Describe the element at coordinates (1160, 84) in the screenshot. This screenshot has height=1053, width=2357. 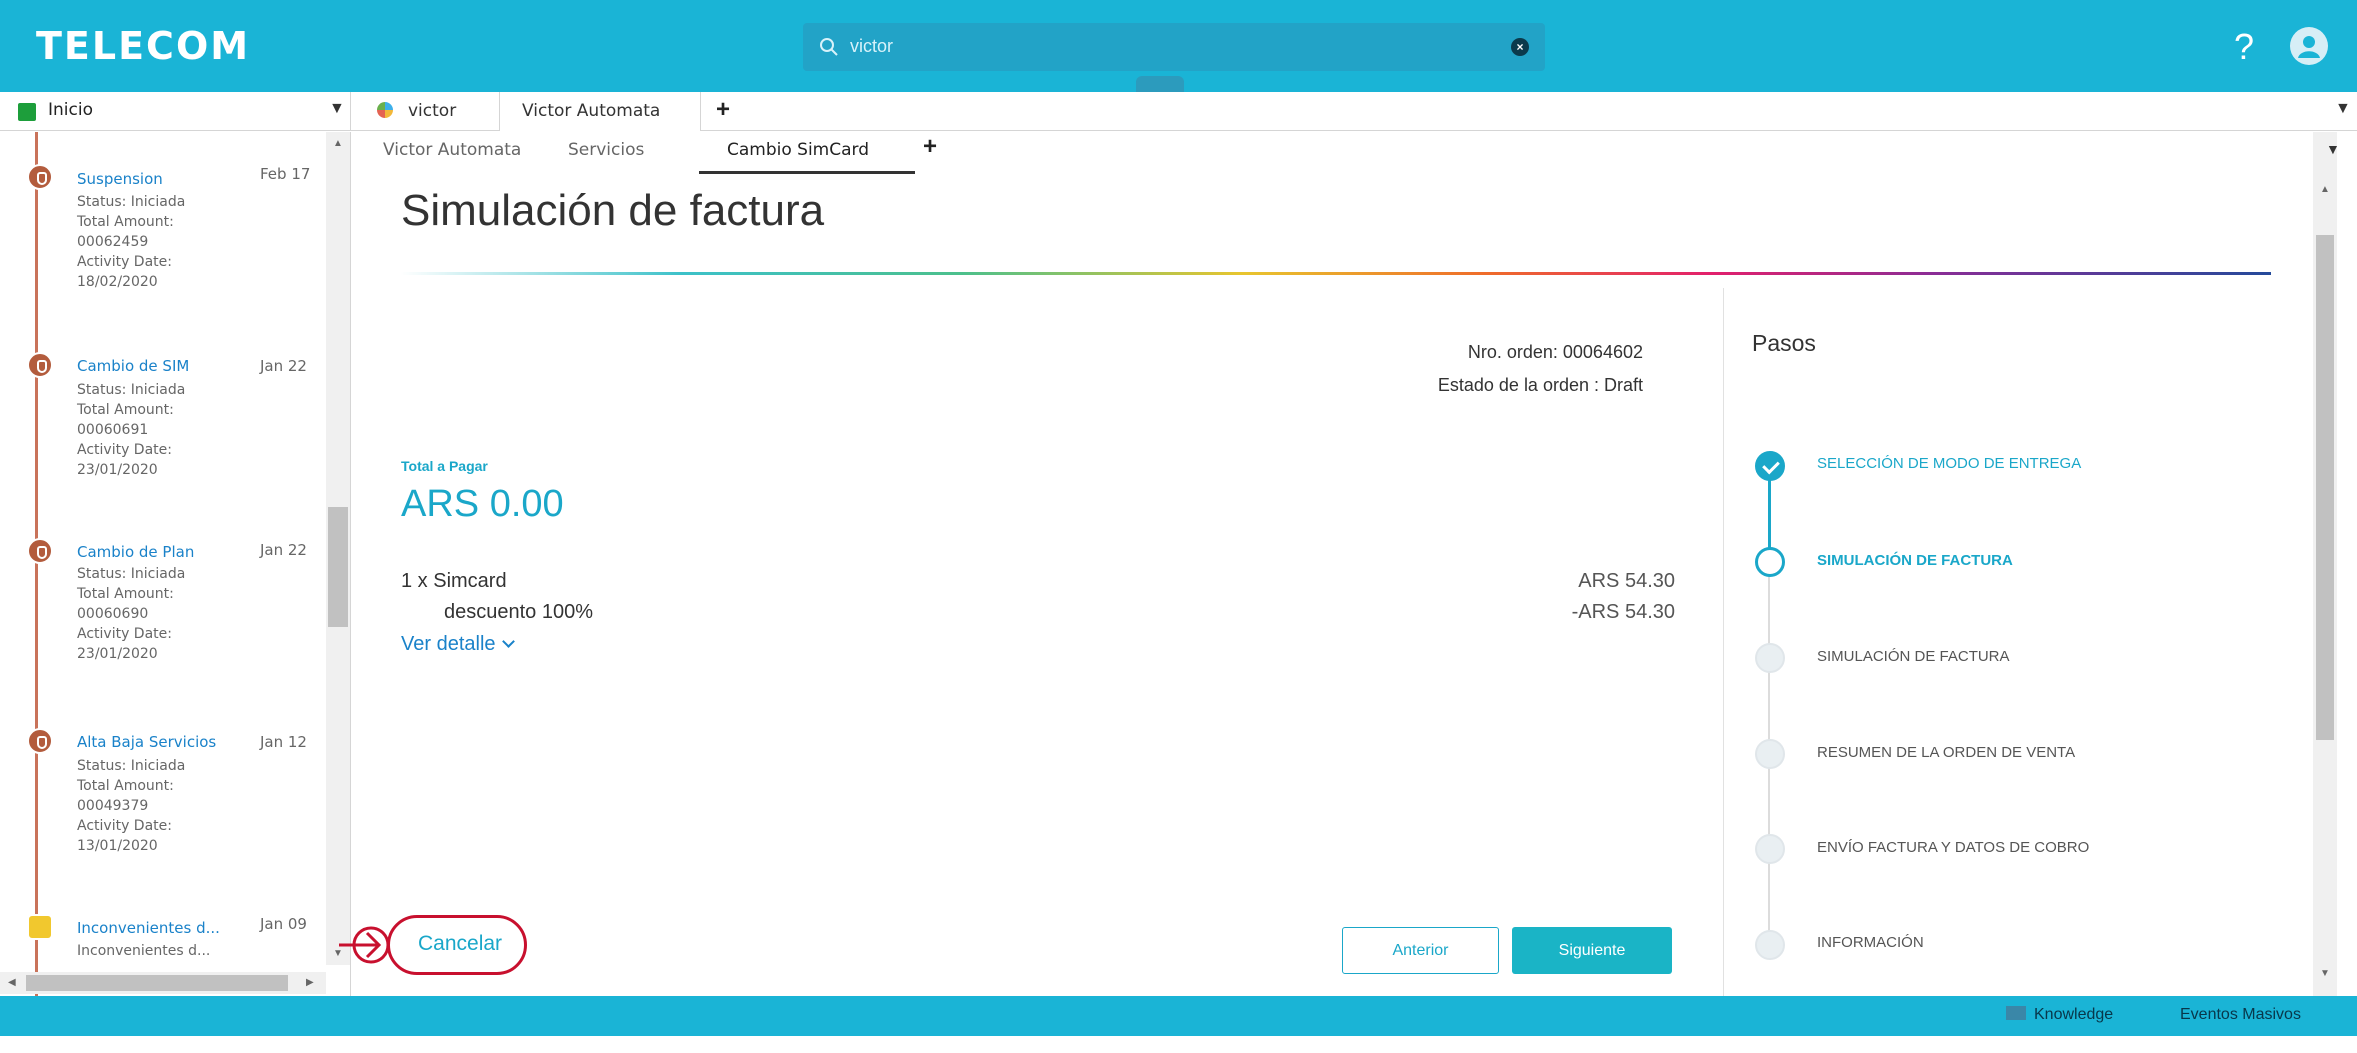
I see `search-collapse-handle` at that location.